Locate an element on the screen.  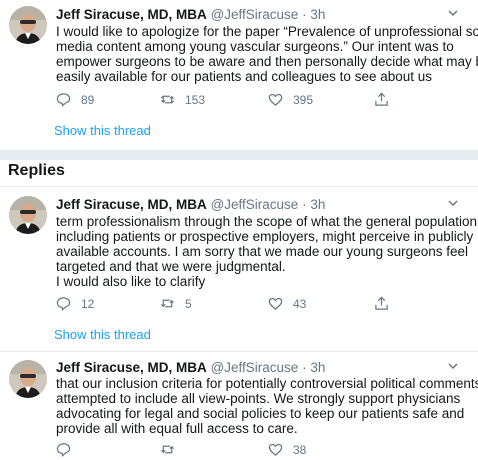
section-separator is located at coordinates (239, 155).